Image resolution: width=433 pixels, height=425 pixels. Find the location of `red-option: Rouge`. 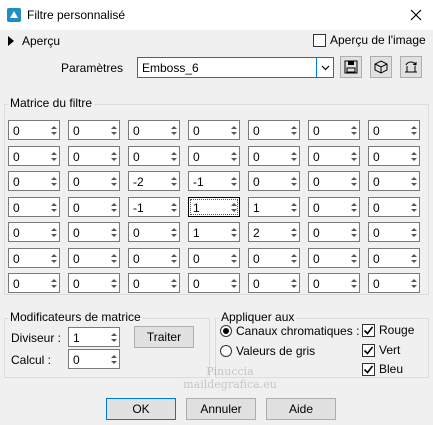

red-option: Rouge is located at coordinates (388, 330).